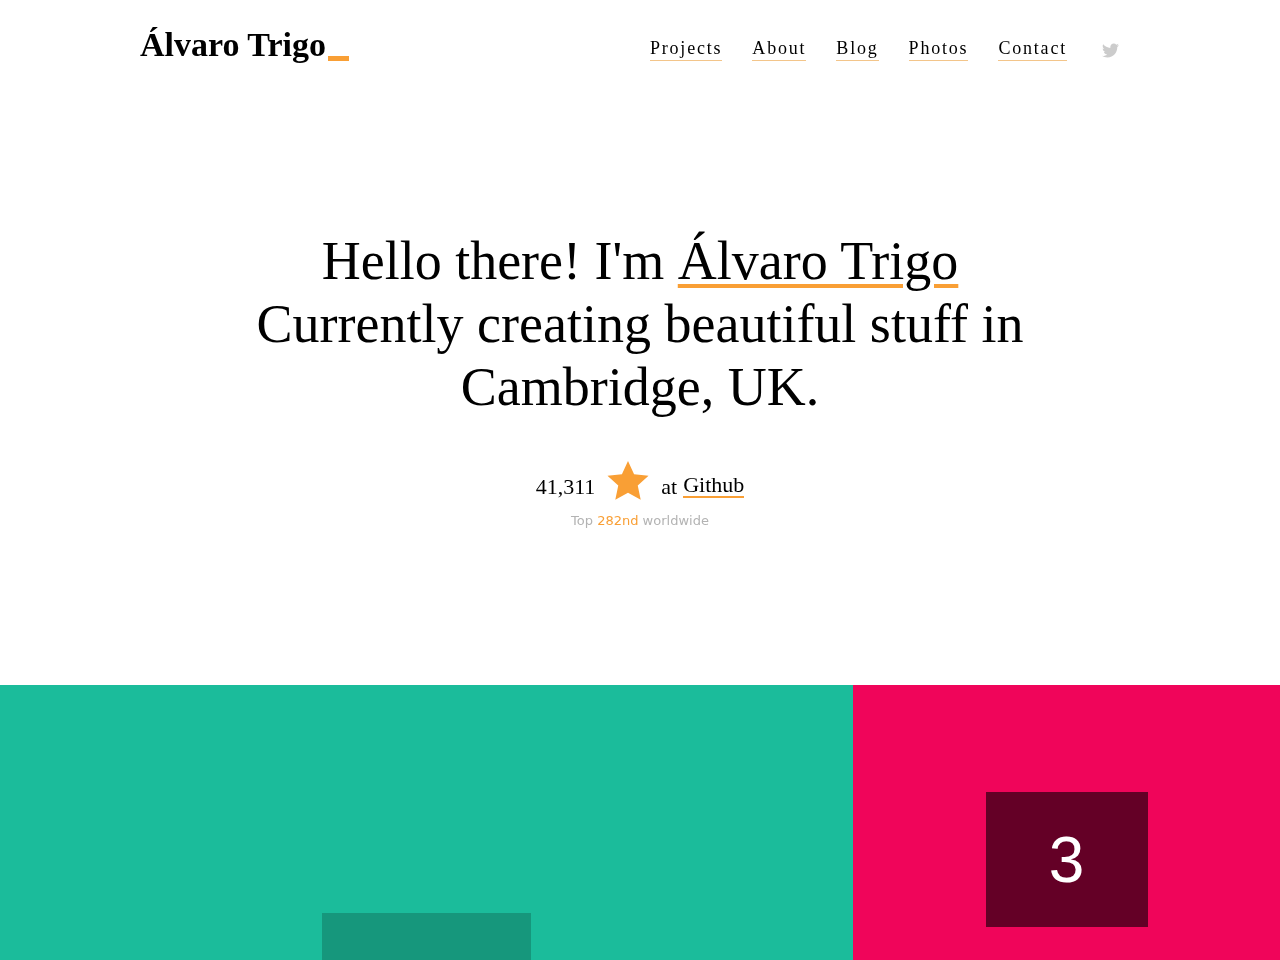 The image size is (1280, 960). Describe the element at coordinates (1032, 50) in the screenshot. I see `nav-link: Contact` at that location.